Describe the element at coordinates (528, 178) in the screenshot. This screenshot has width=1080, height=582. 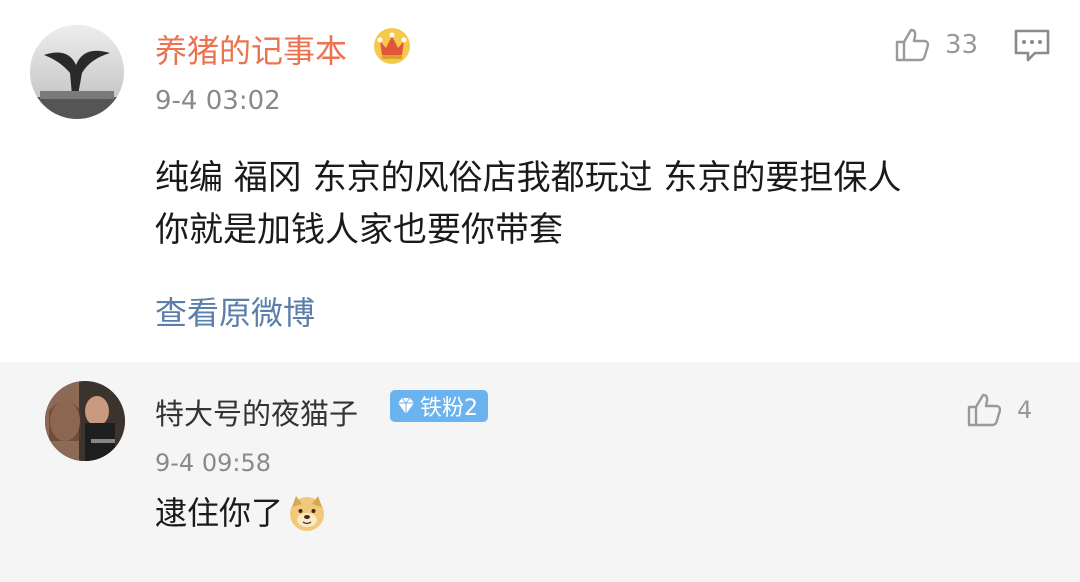
I see `comment-text-line: 纯编 福冈 东京的风俗店我都玩过 东京的要担保人` at that location.